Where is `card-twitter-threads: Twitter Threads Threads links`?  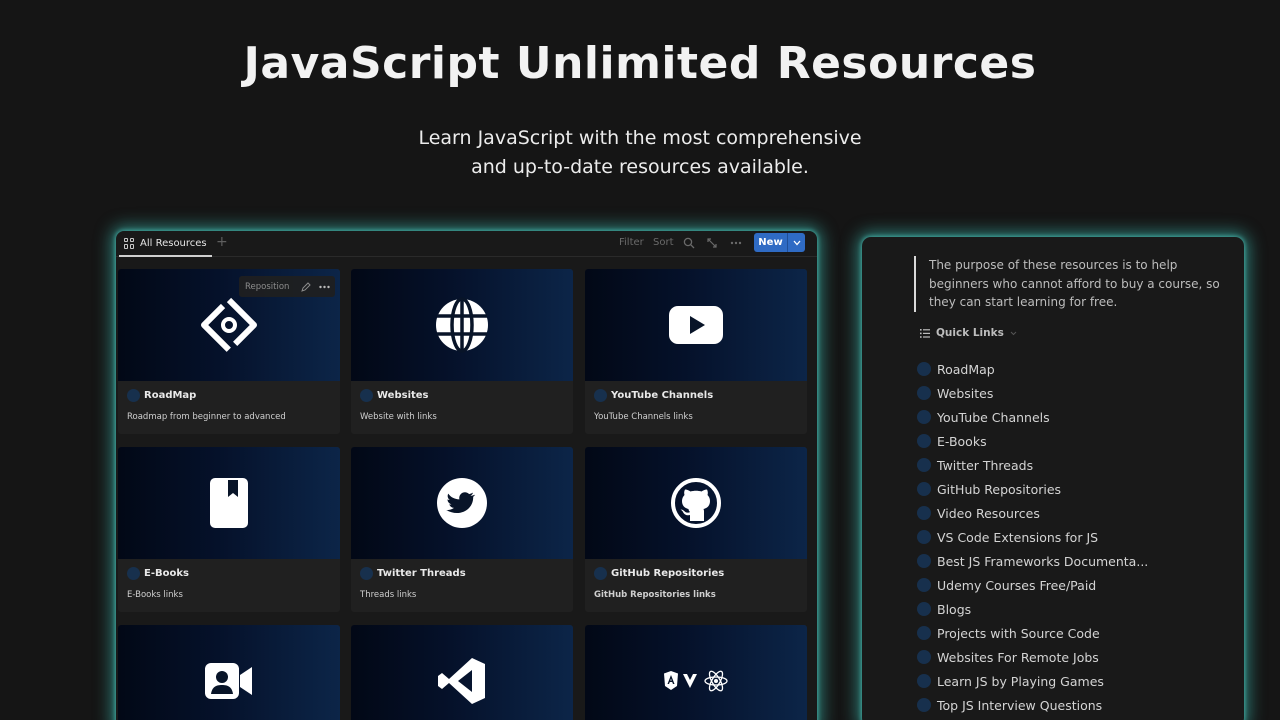 card-twitter-threads: Twitter Threads Threads links is located at coordinates (462, 529).